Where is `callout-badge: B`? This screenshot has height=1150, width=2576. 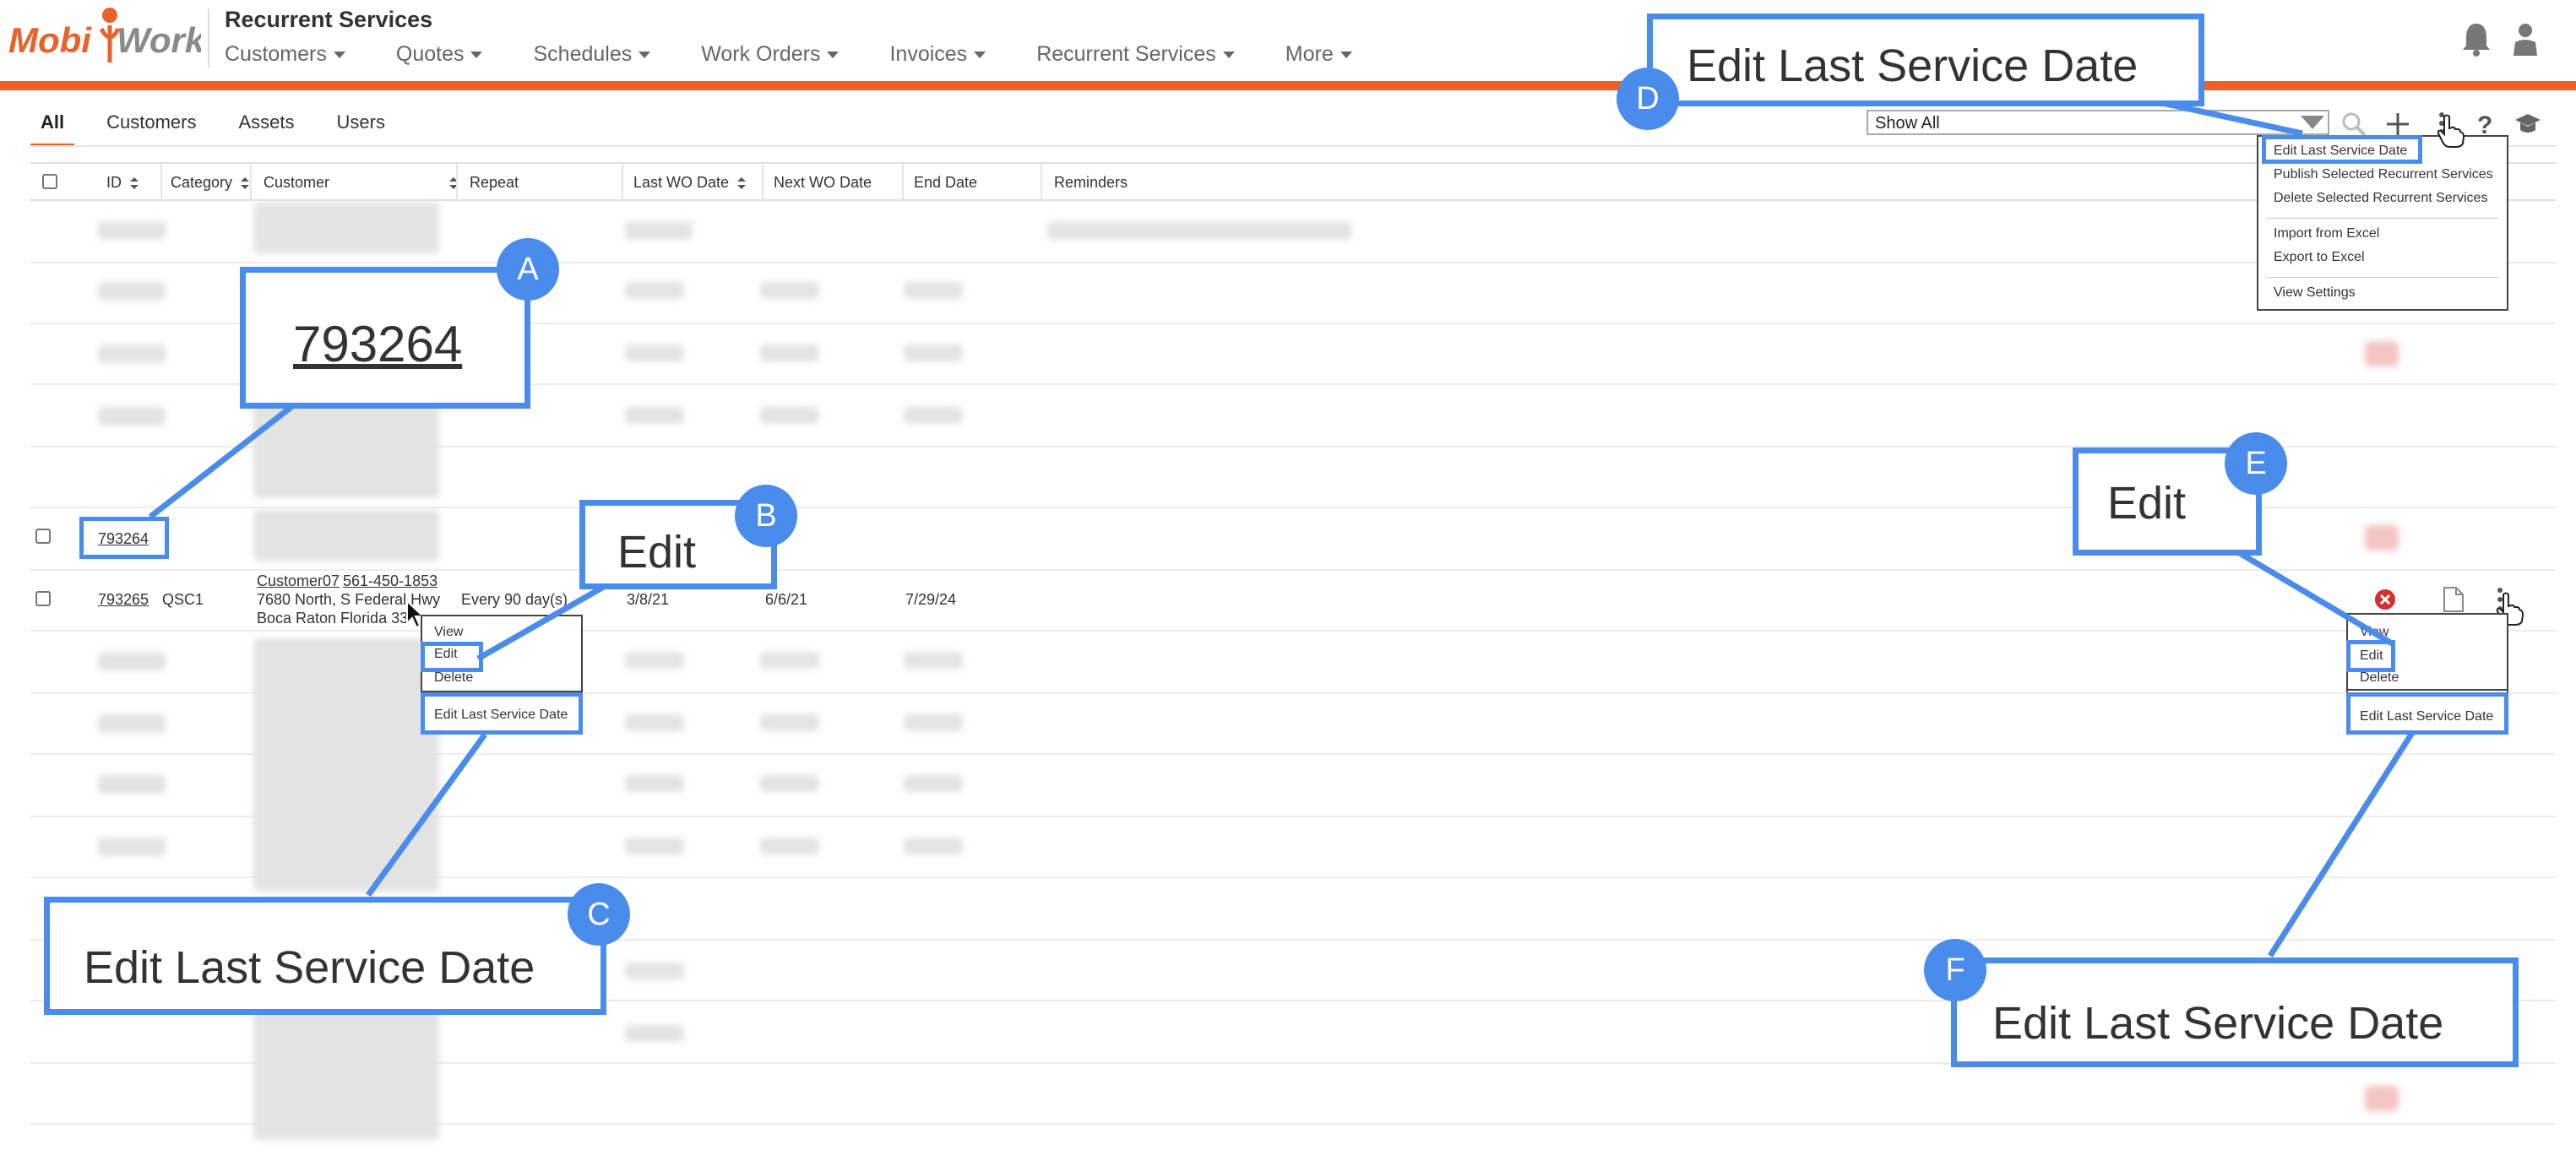 callout-badge: B is located at coordinates (766, 516).